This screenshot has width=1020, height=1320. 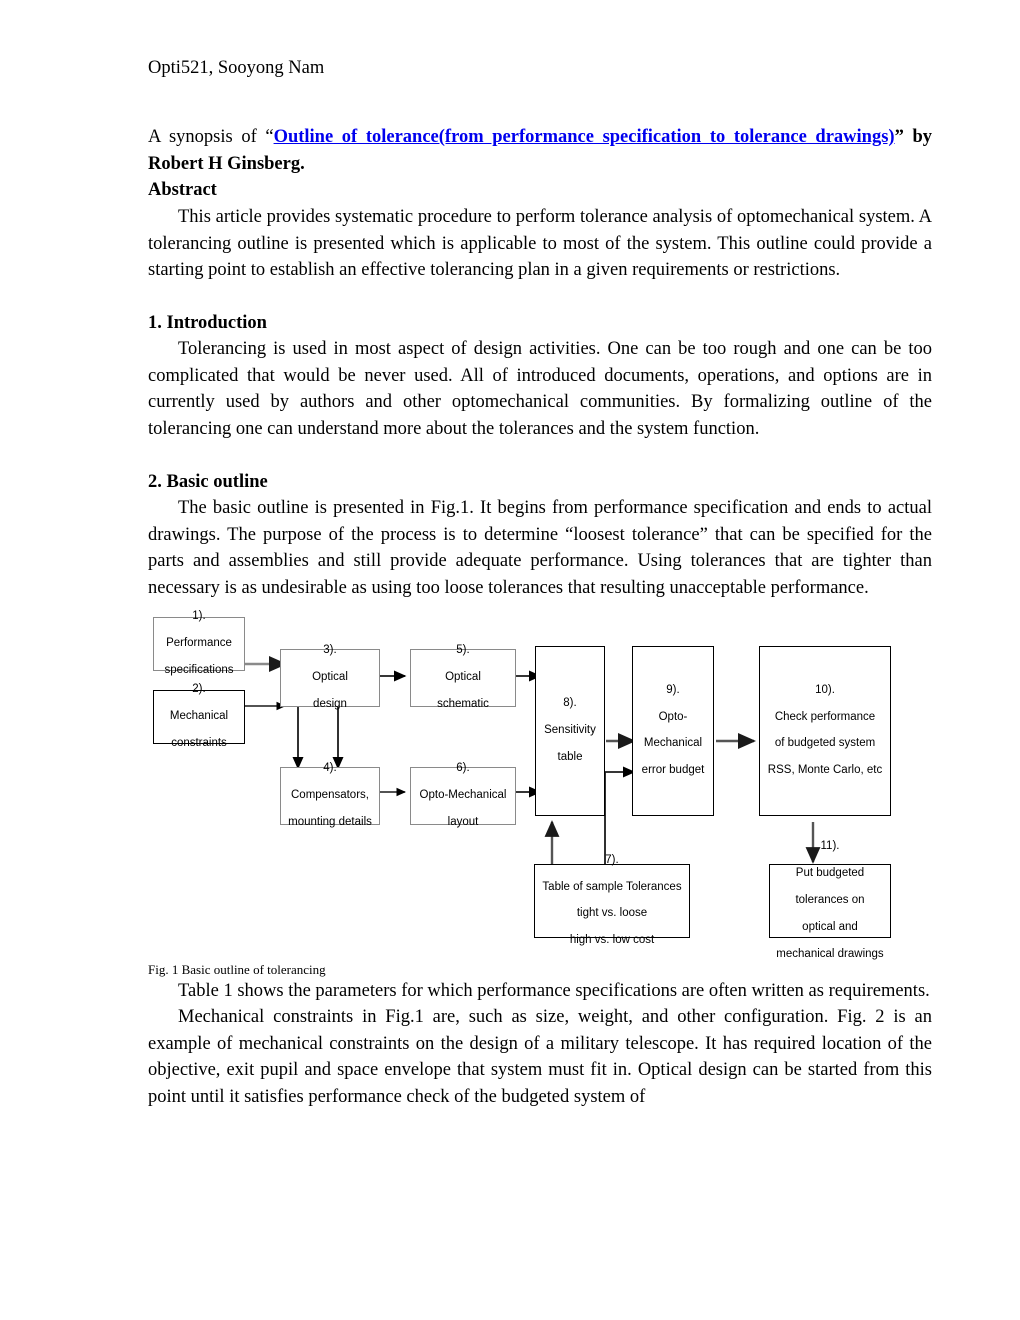 What do you see at coordinates (199, 616) in the screenshot?
I see `node-number: 1).` at bounding box center [199, 616].